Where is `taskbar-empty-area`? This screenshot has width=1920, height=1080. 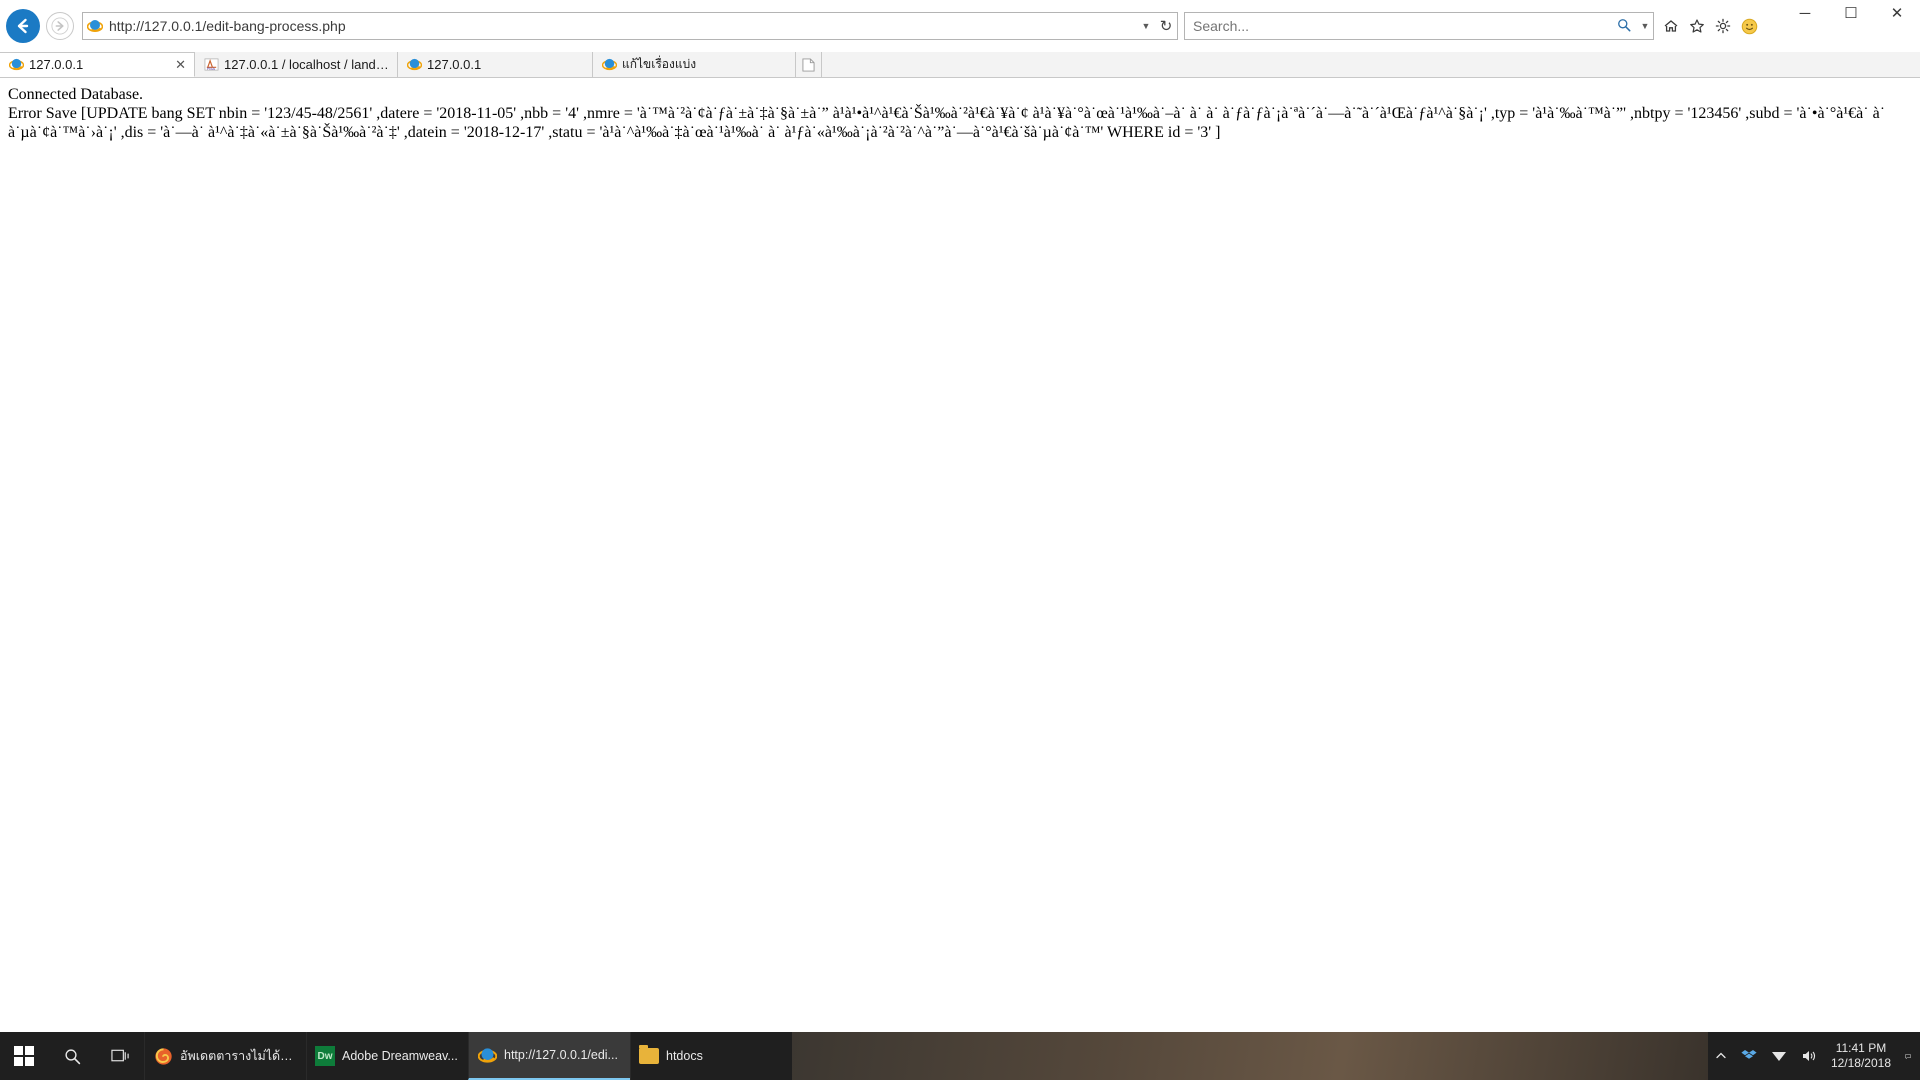
taskbar-empty-area is located at coordinates (1250, 1056).